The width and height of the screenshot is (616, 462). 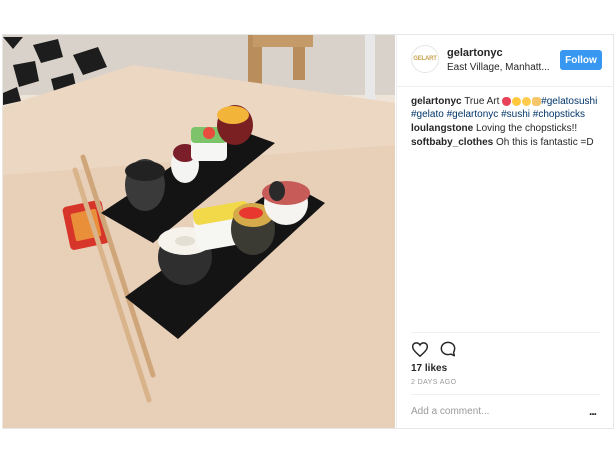 I want to click on hashtag-link: #gelato, so click(x=427, y=114).